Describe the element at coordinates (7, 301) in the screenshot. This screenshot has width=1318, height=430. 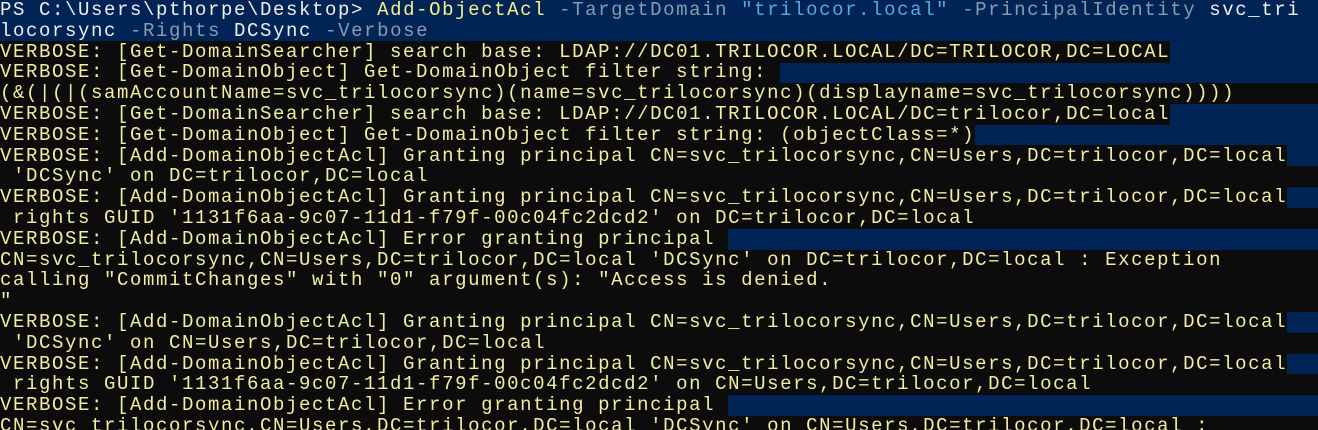
I see `output-line-text: "` at that location.